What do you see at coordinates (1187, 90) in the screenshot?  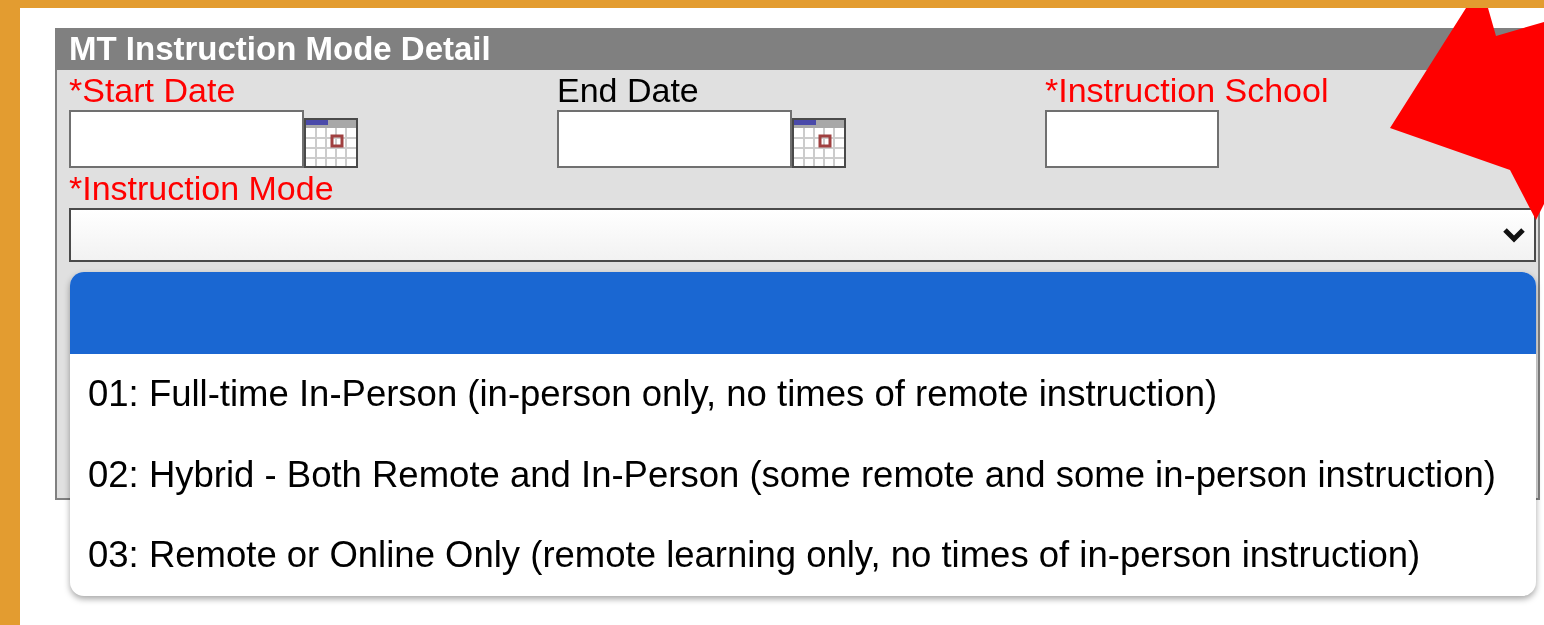 I see `field-label: *Instruction School` at bounding box center [1187, 90].